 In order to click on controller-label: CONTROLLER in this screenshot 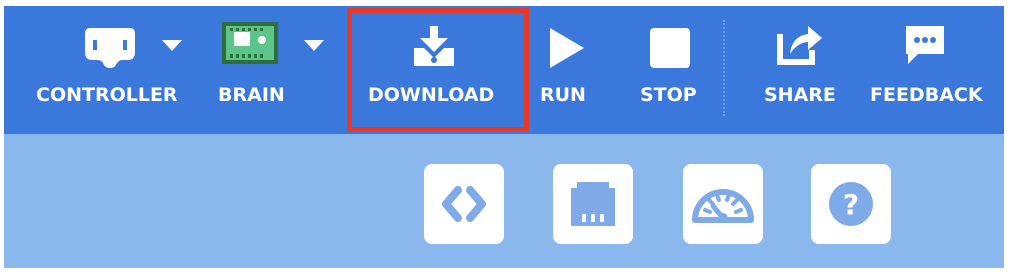, I will do `click(107, 95)`.